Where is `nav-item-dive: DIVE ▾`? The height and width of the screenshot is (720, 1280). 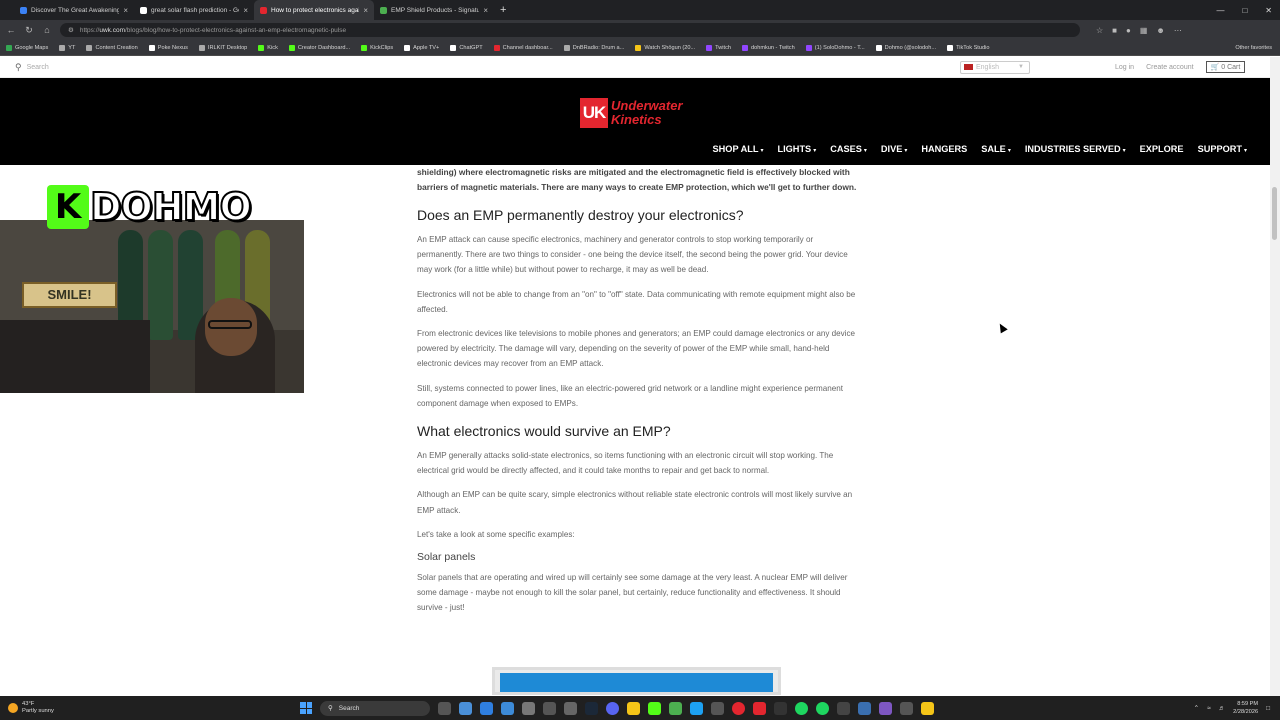 nav-item-dive: DIVE ▾ is located at coordinates (894, 149).